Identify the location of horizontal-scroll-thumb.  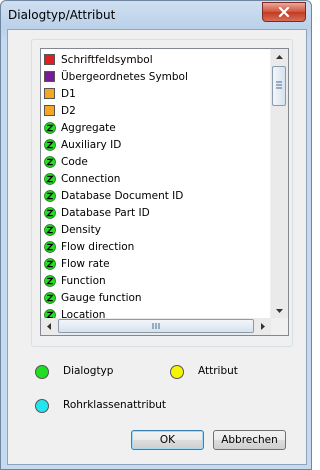
(156, 326).